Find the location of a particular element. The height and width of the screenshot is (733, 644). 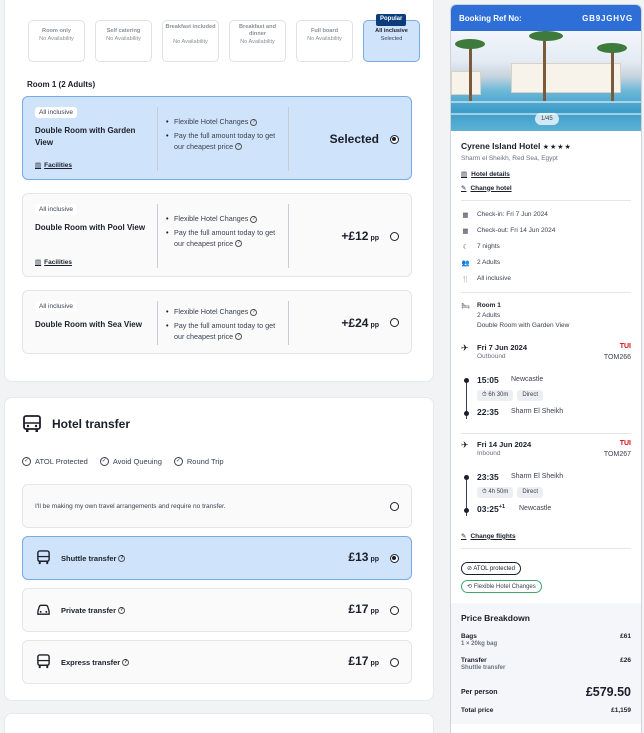

bus-icon is located at coordinates (43, 557).